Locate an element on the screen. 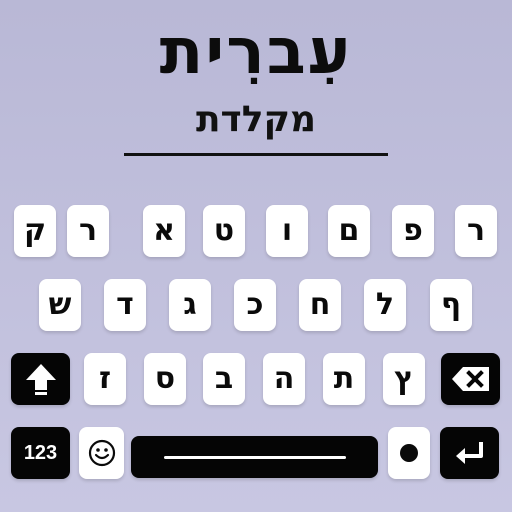 The height and width of the screenshot is (512, 512). key-shin: ש is located at coordinates (60, 305).